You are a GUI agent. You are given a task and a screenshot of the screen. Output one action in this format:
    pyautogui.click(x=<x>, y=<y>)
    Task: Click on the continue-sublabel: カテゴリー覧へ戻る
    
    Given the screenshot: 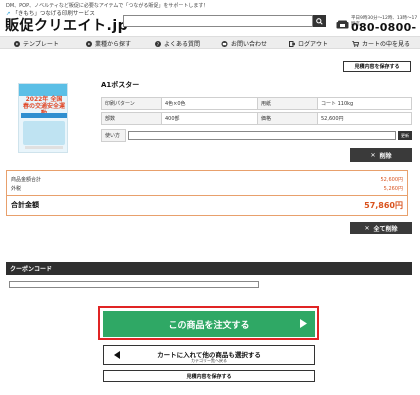 What is the action you would take?
    pyautogui.click(x=209, y=360)
    